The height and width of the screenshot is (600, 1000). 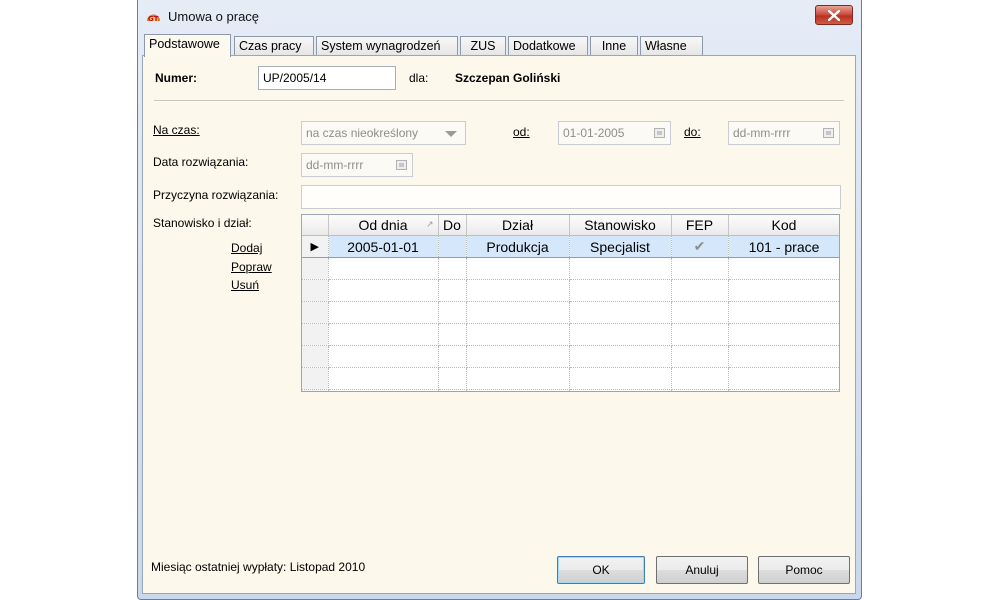 I want to click on cell-od-dnia: 2005-01-01, so click(x=383, y=246).